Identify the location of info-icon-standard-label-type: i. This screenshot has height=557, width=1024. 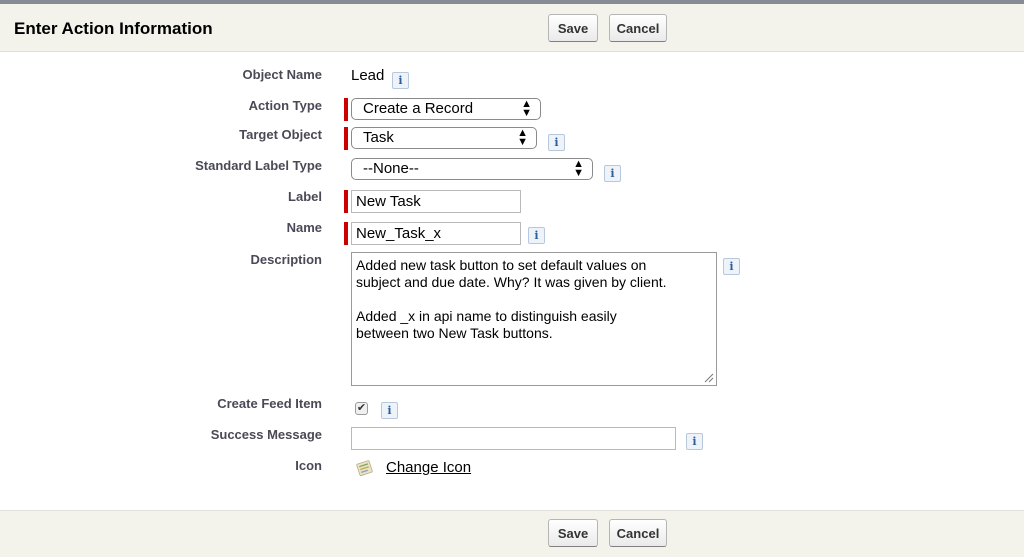
(612, 173).